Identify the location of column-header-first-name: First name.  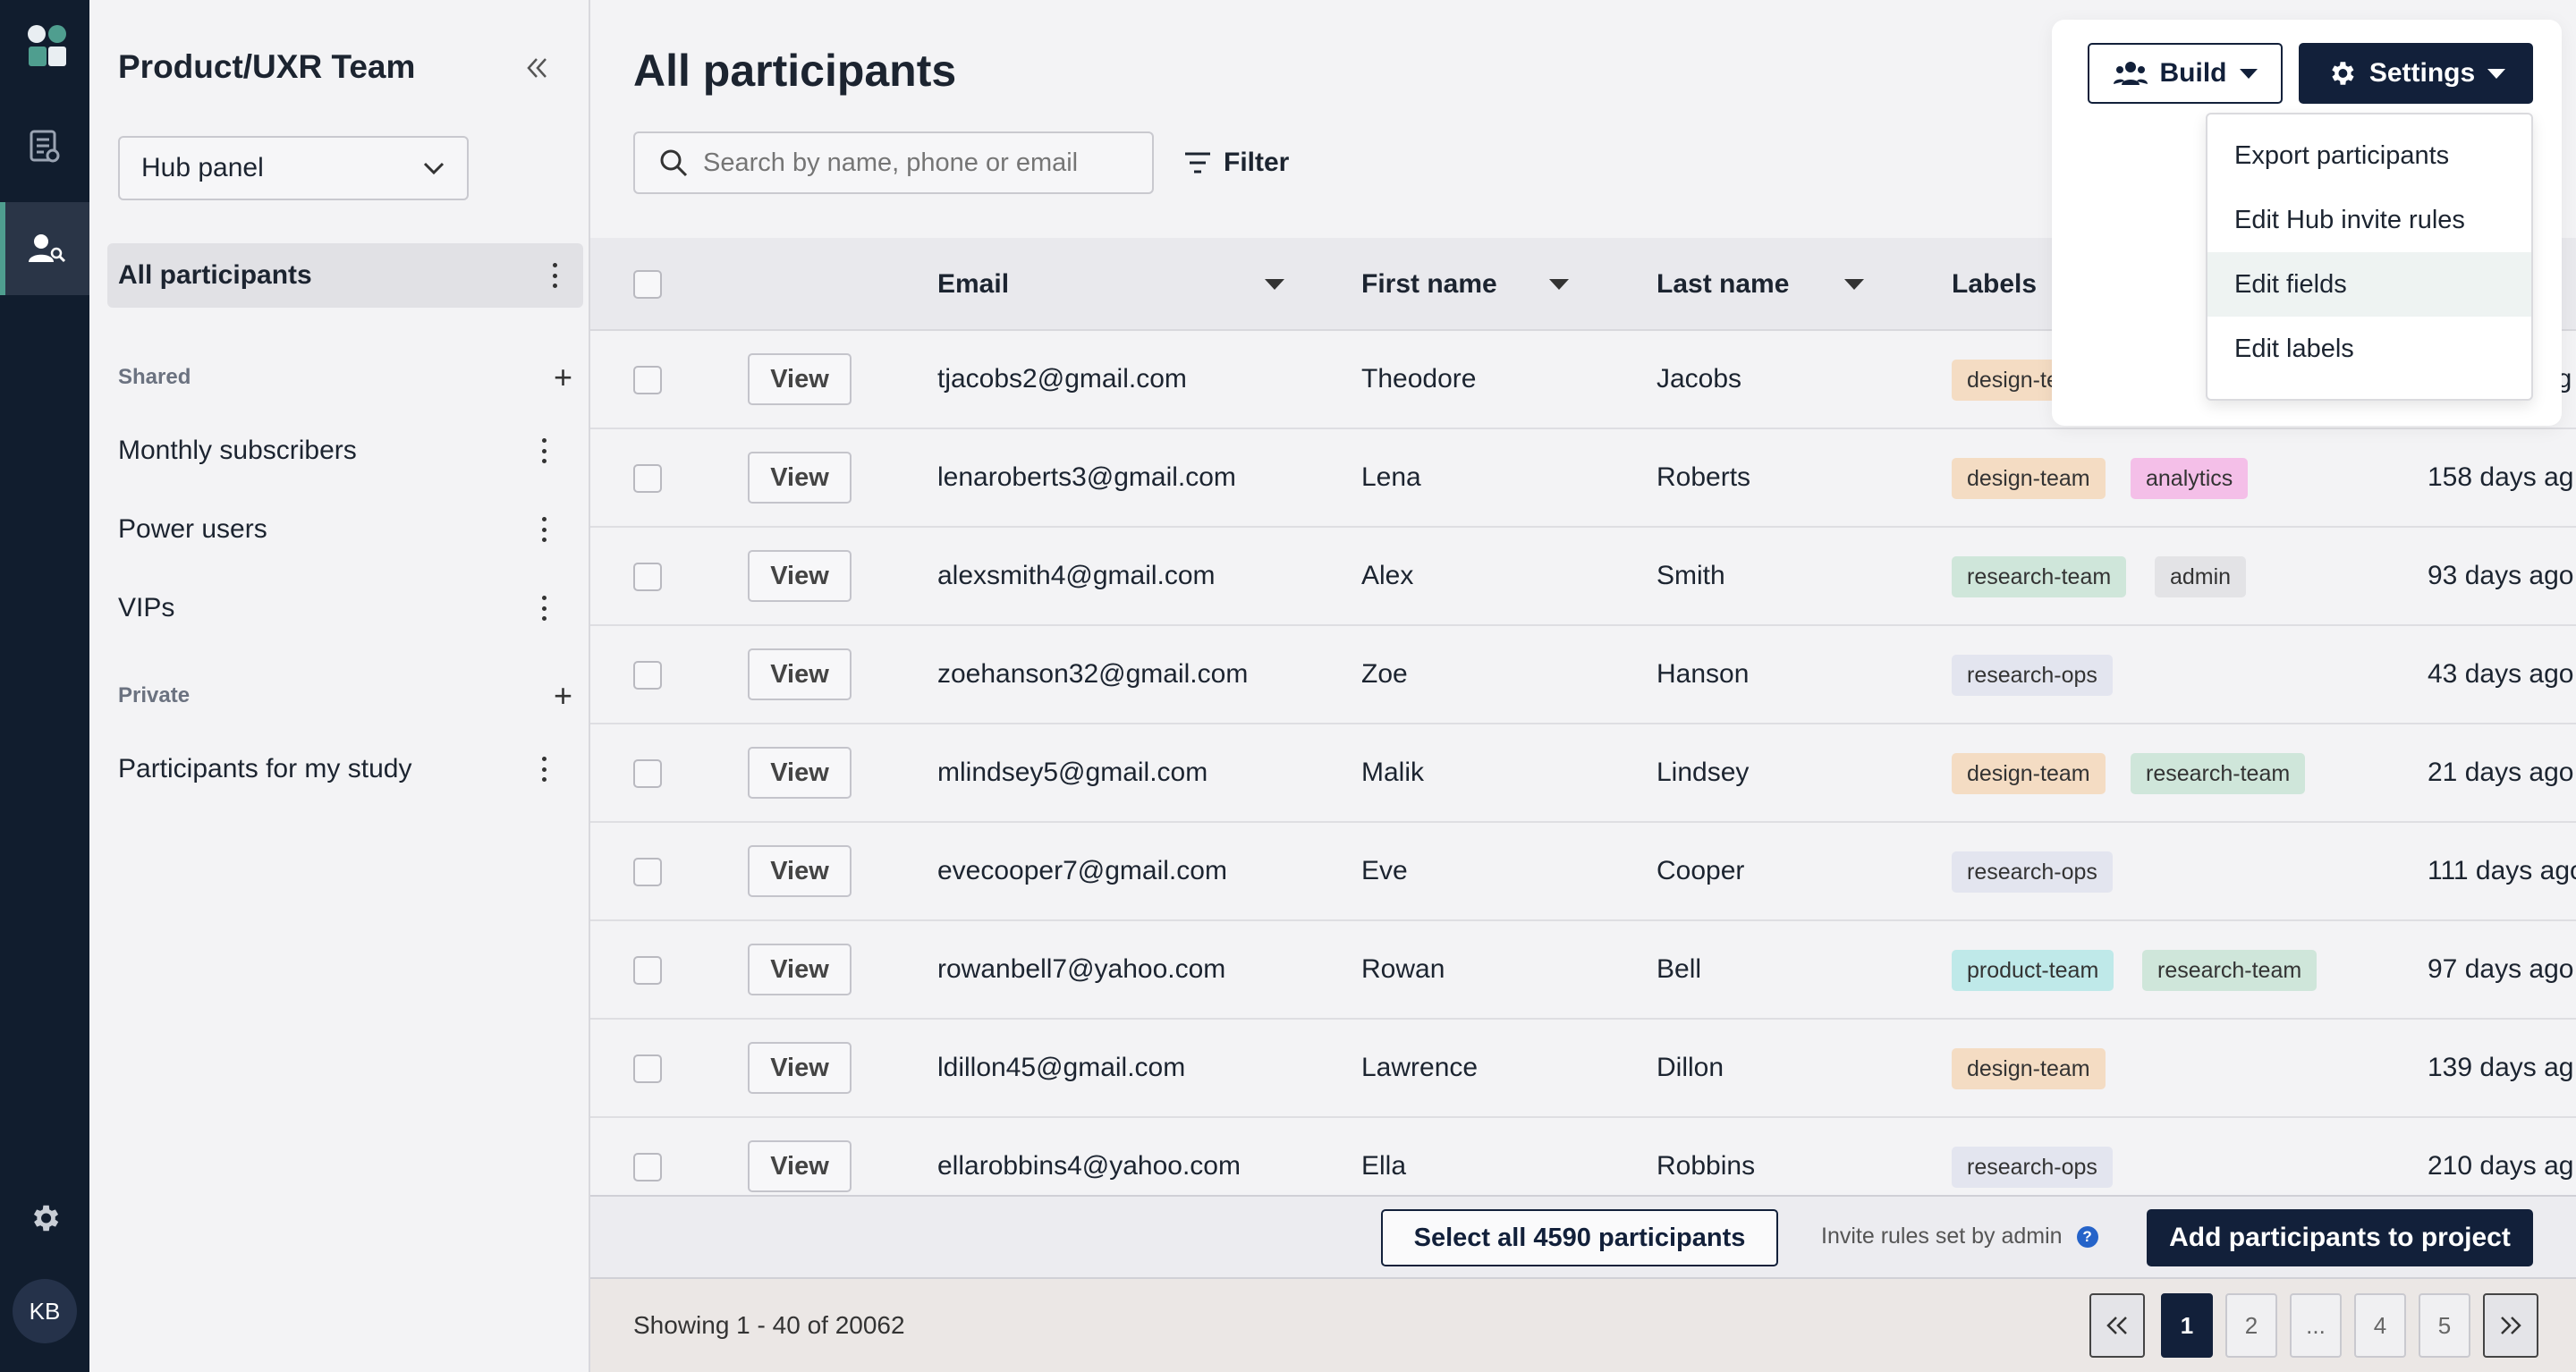
(1495, 284).